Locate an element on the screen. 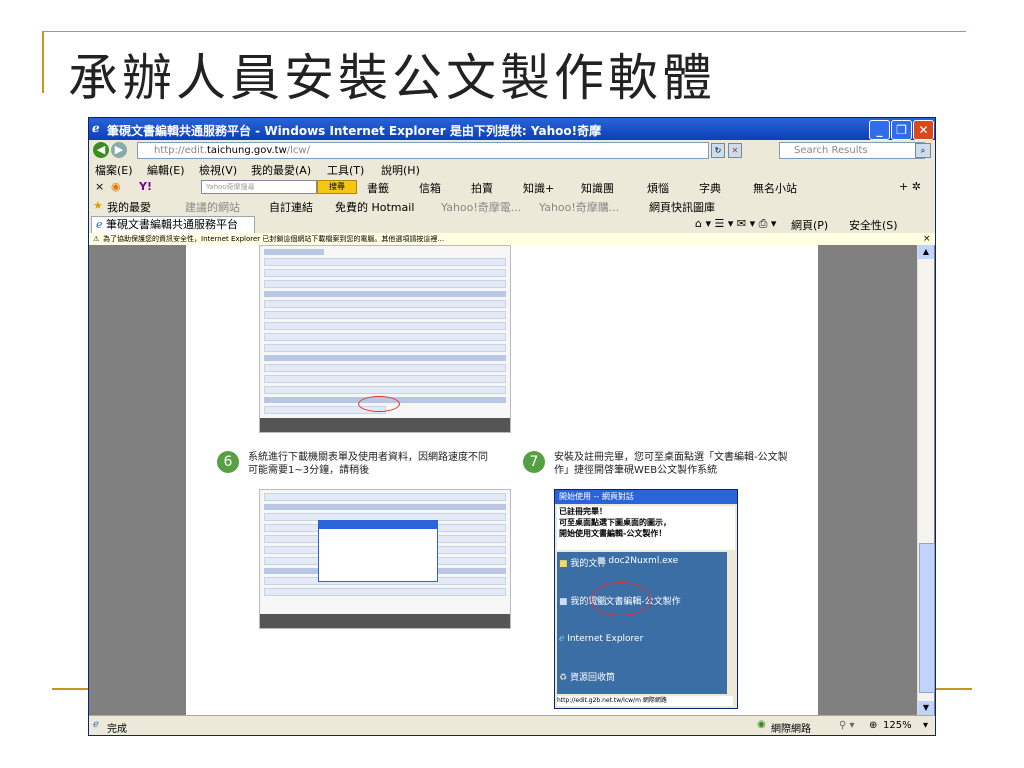  home-icon: ⌂ ▾ ☰ ▾ ✉ ▾ ⎙ ▾ is located at coordinates (735, 224).